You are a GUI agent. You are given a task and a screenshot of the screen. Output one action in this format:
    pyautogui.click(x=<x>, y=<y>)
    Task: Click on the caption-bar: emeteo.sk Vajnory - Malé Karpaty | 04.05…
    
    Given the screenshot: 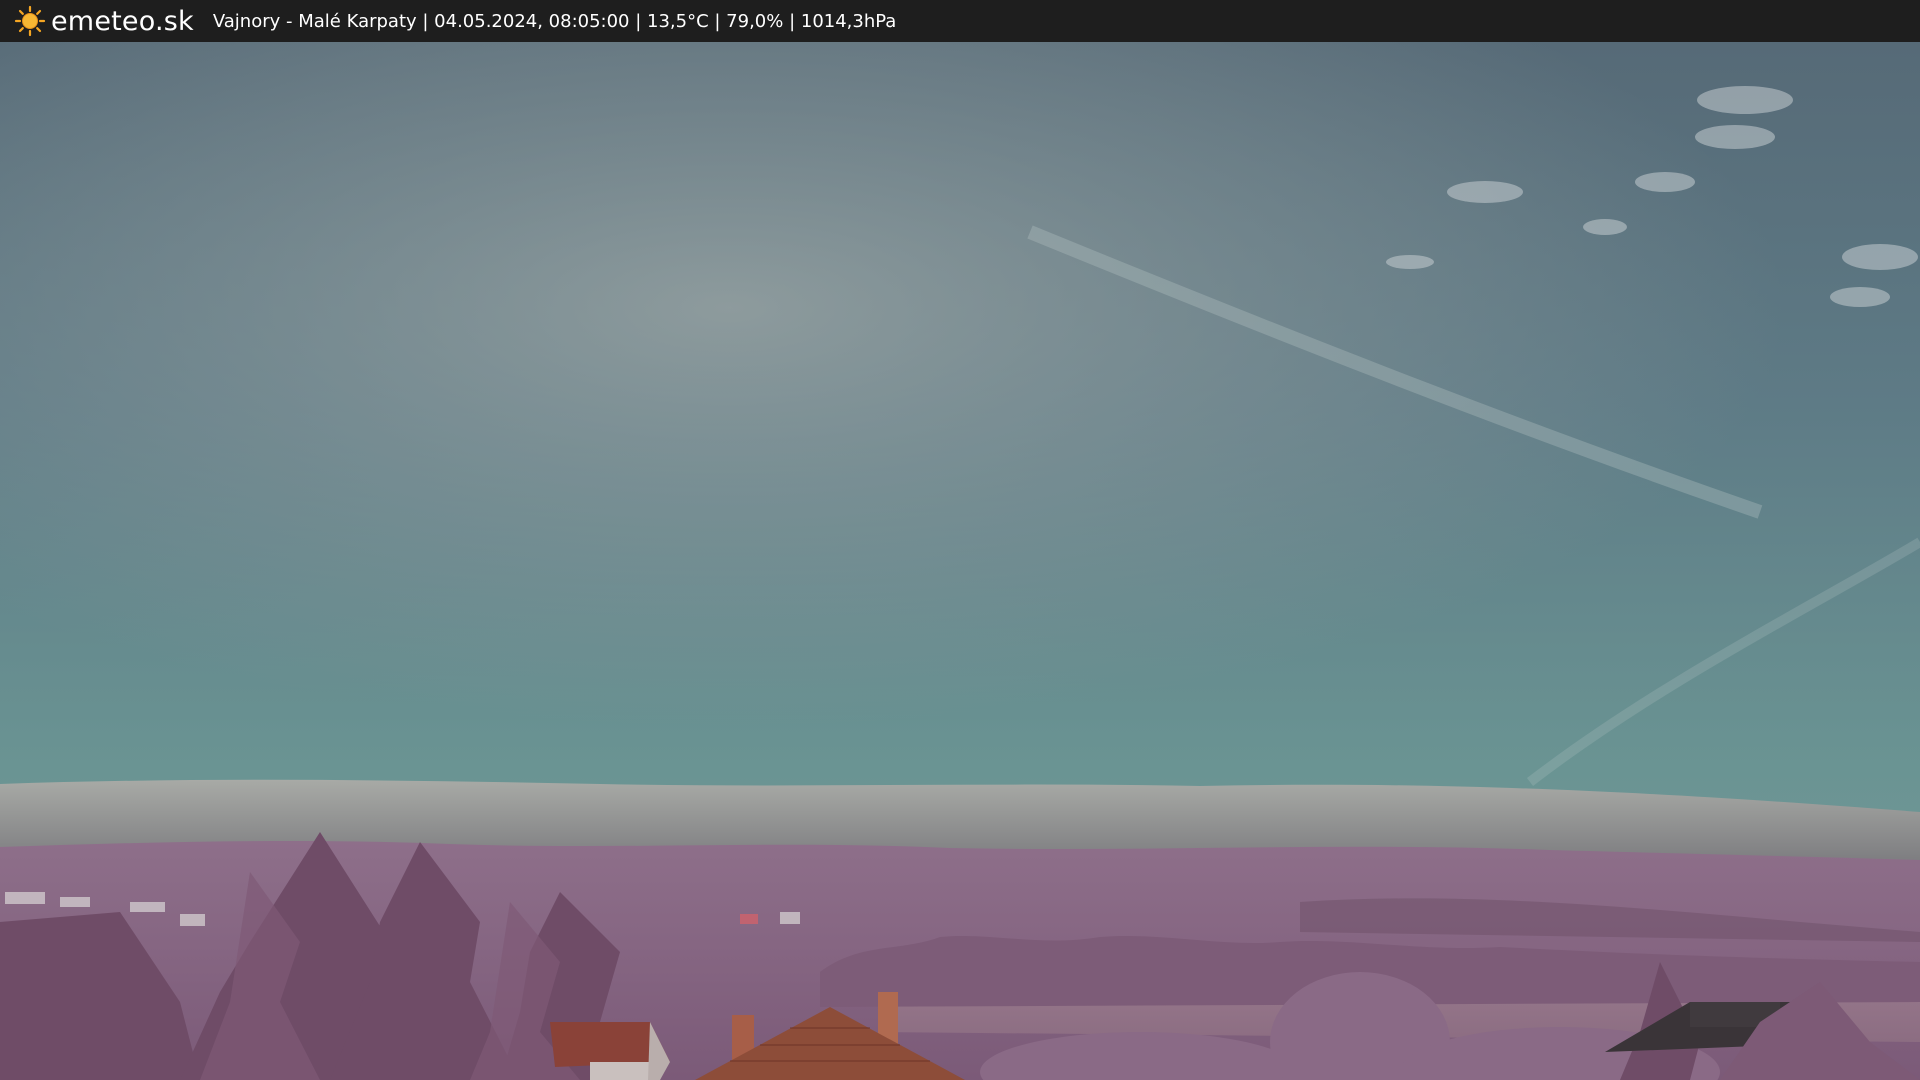 What is the action you would take?
    pyautogui.click(x=960, y=21)
    